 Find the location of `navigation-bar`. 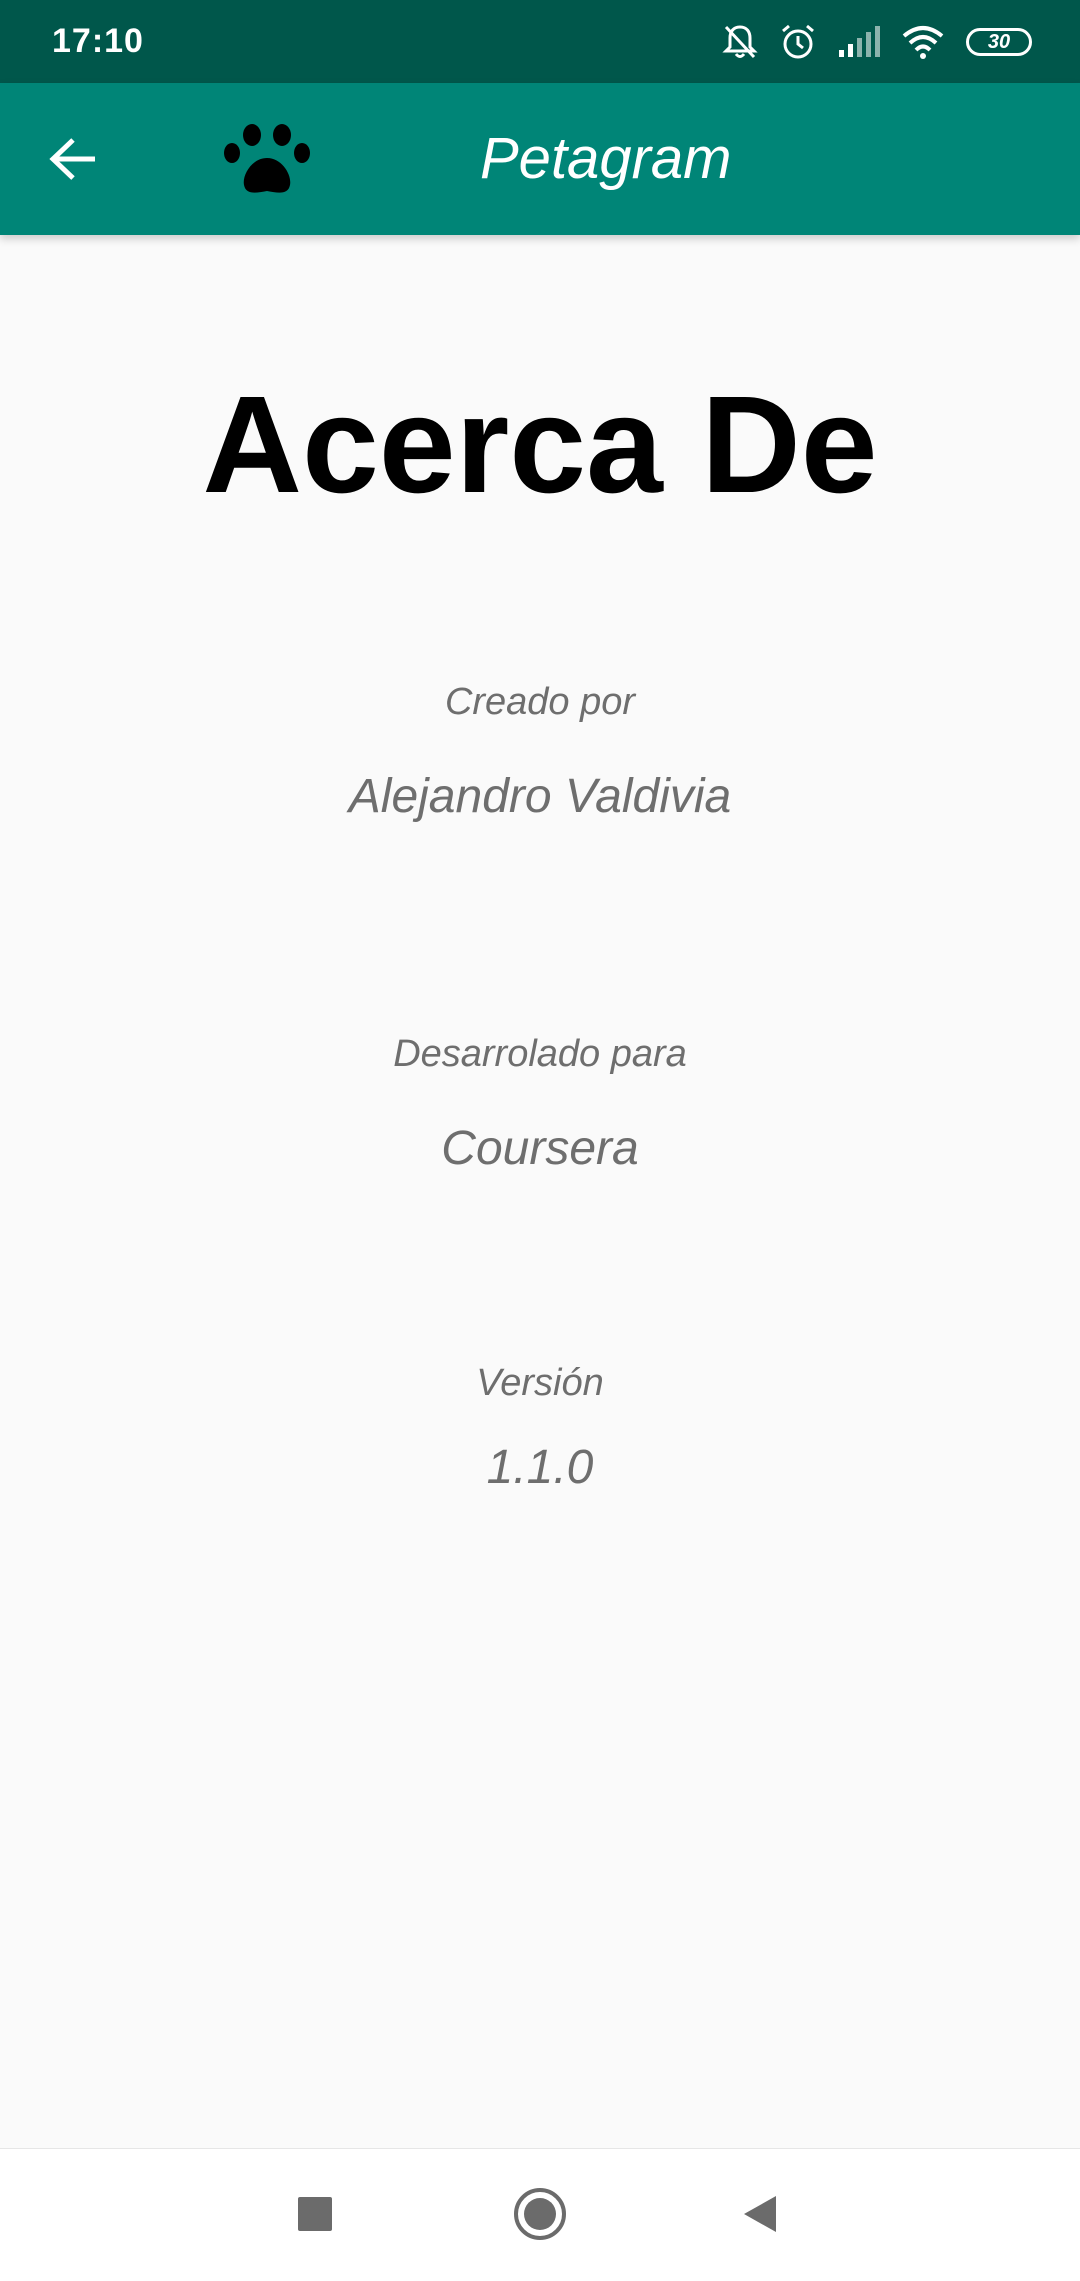

navigation-bar is located at coordinates (540, 2214).